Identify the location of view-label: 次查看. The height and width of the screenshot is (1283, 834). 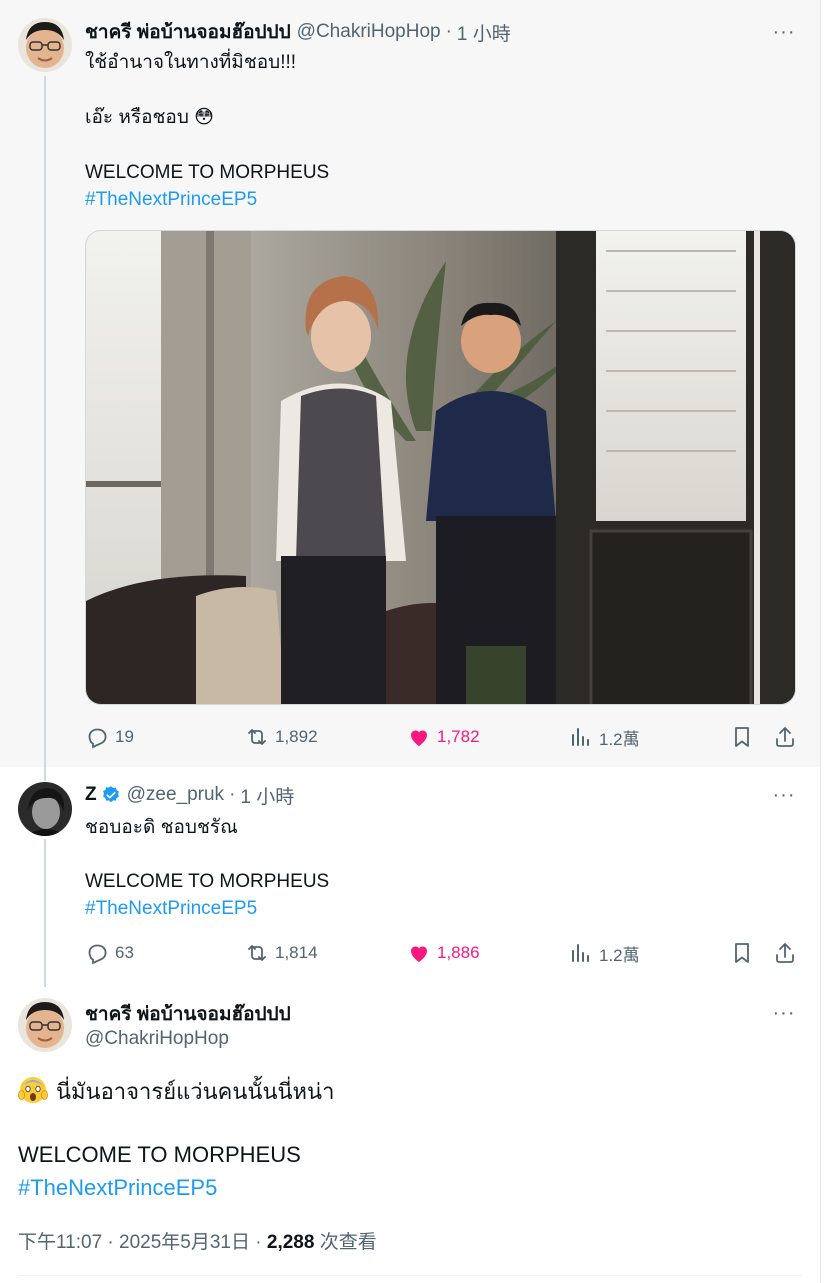
(345, 1242).